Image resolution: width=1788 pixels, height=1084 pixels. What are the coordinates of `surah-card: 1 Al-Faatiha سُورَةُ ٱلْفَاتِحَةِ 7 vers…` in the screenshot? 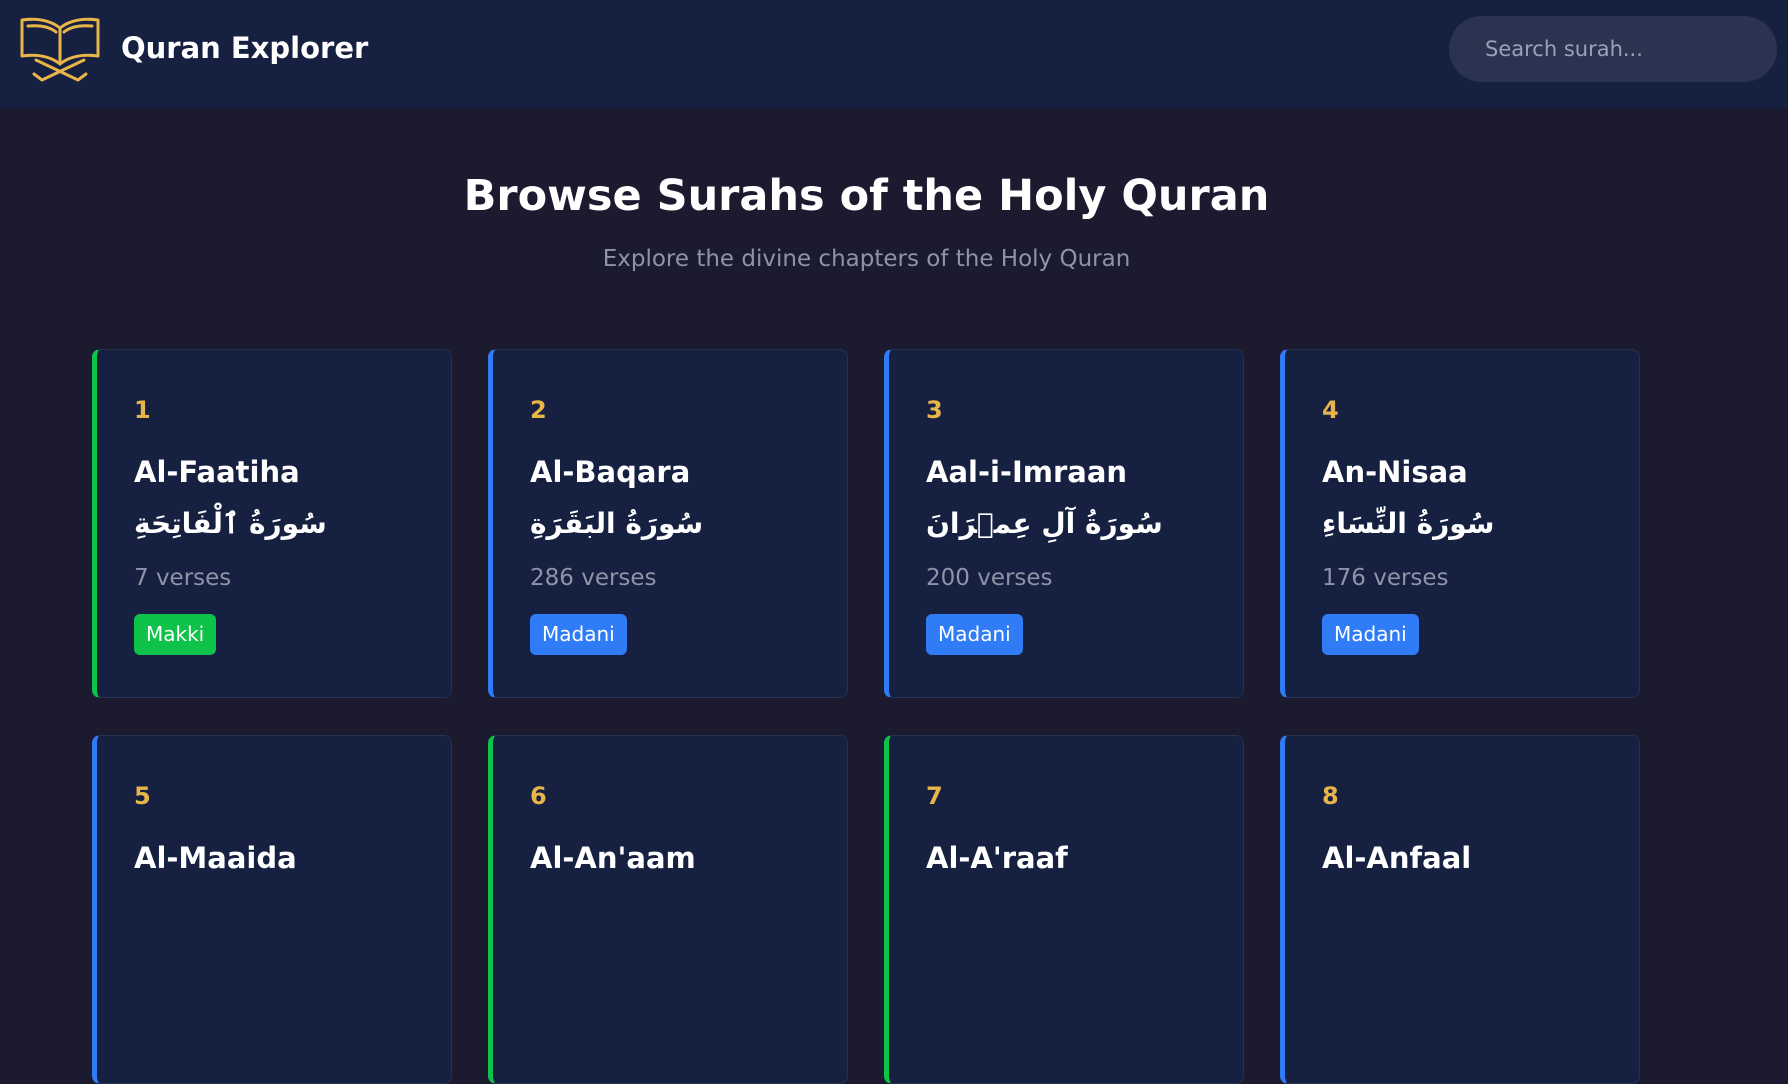 It's located at (272, 523).